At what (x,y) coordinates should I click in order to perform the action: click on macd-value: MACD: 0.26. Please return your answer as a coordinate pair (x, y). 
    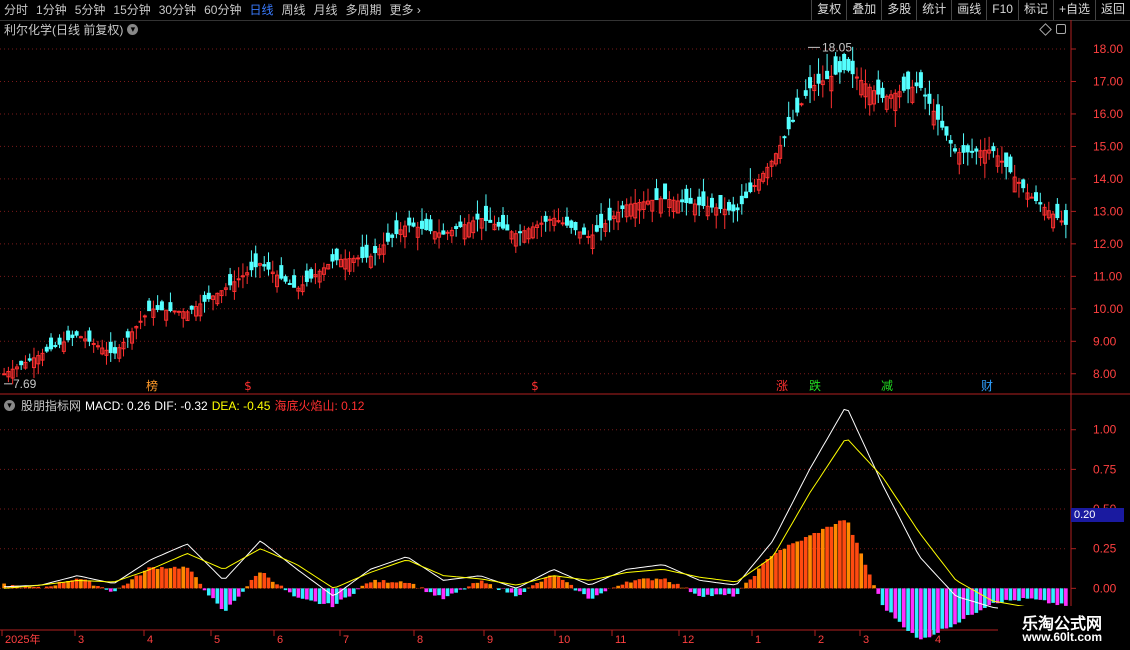
    Looking at the image, I should click on (118, 405).